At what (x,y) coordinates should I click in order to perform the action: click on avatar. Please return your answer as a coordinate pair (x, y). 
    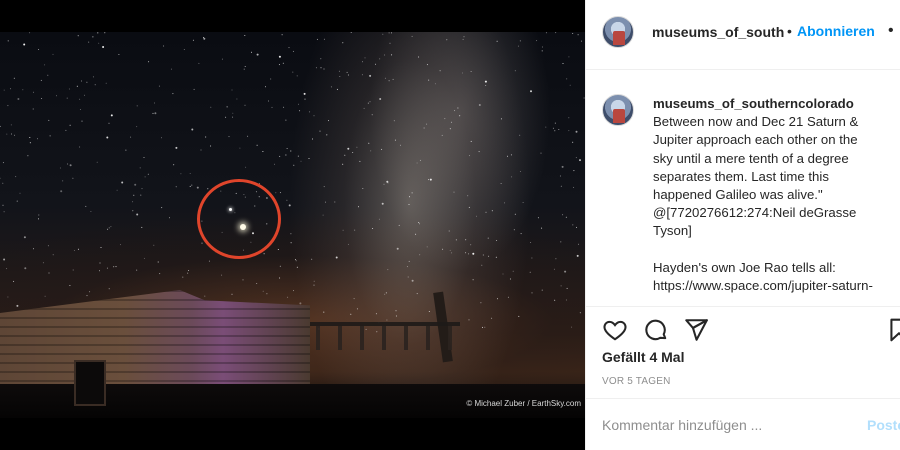
    Looking at the image, I should click on (618, 32).